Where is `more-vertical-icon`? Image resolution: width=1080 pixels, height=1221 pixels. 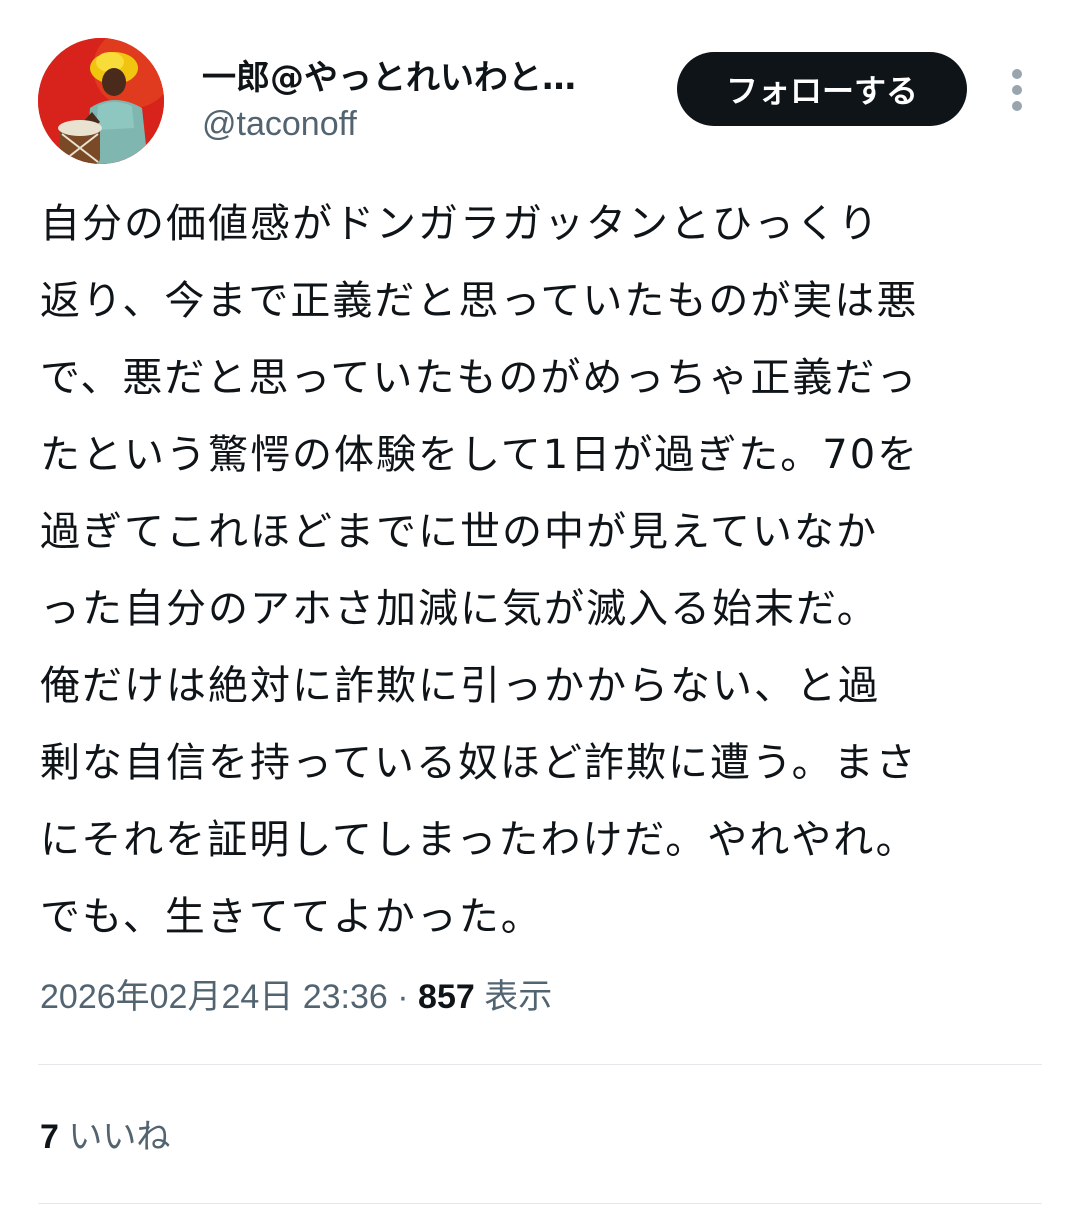 more-vertical-icon is located at coordinates (1017, 90).